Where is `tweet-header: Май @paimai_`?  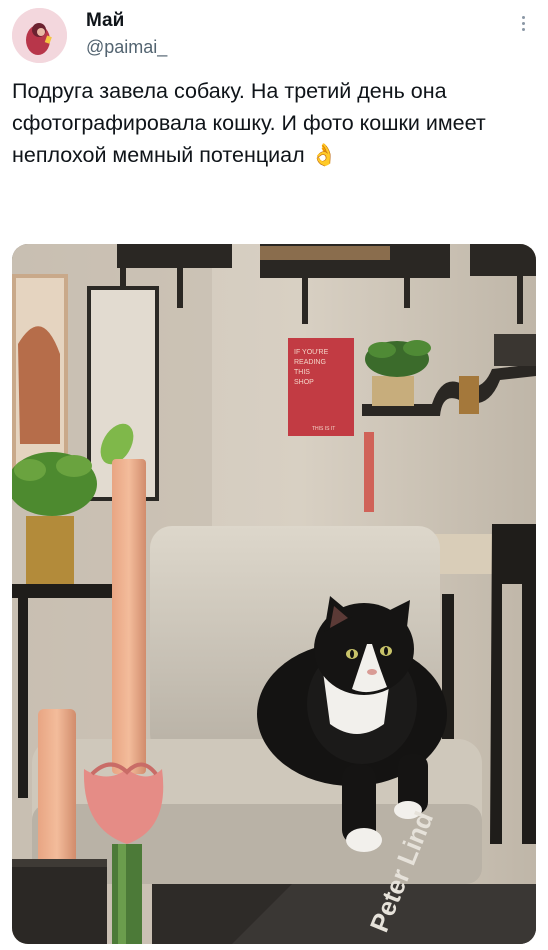
tweet-header: Май @paimai_ is located at coordinates (274, 36).